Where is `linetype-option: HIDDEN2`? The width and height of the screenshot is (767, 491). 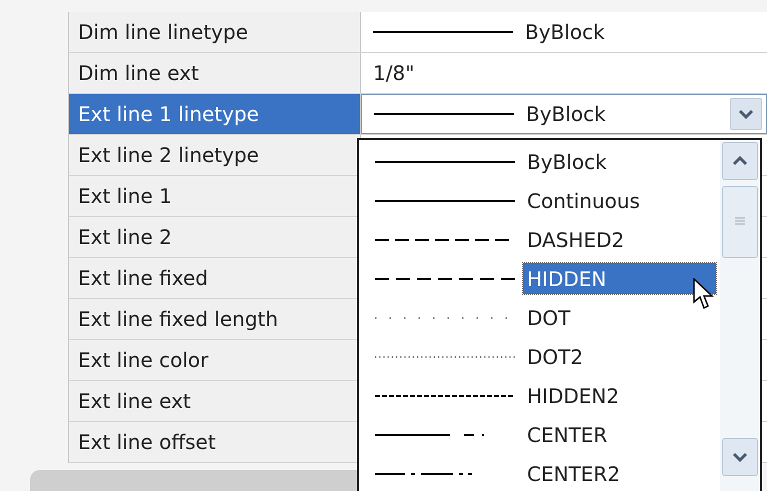 linetype-option: HIDDEN2 is located at coordinates (571, 395).